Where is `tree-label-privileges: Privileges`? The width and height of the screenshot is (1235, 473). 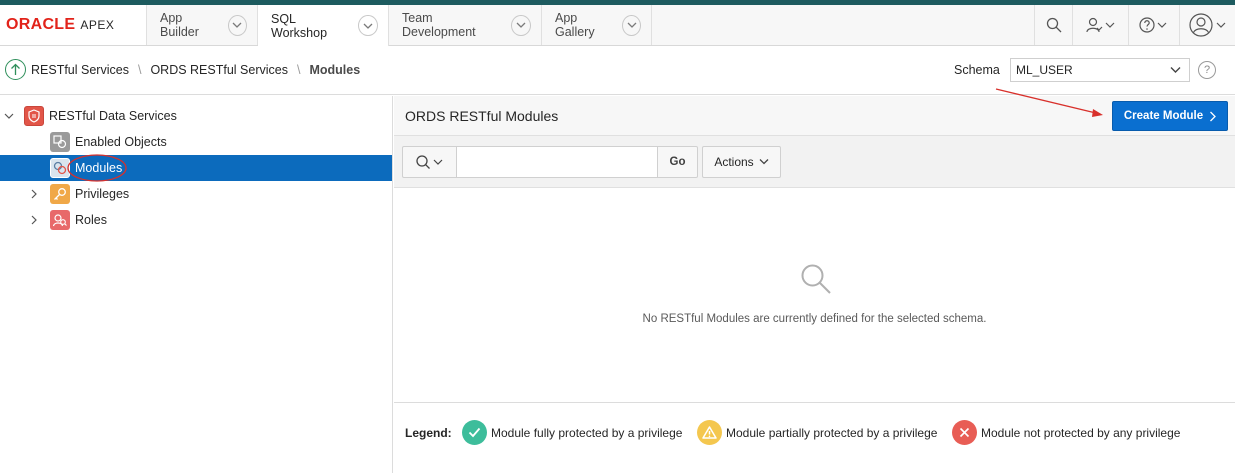
tree-label-privileges: Privileges is located at coordinates (102, 194).